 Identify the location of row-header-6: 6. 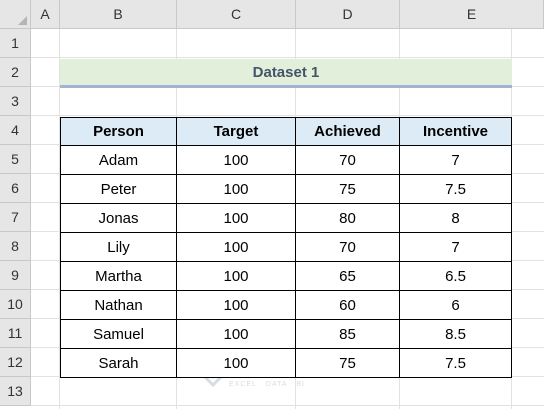
(15, 188).